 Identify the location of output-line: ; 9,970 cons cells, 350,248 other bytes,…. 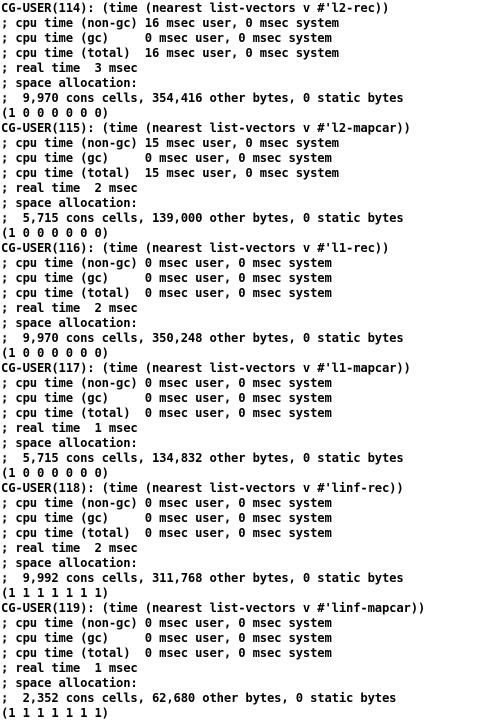
(202, 338).